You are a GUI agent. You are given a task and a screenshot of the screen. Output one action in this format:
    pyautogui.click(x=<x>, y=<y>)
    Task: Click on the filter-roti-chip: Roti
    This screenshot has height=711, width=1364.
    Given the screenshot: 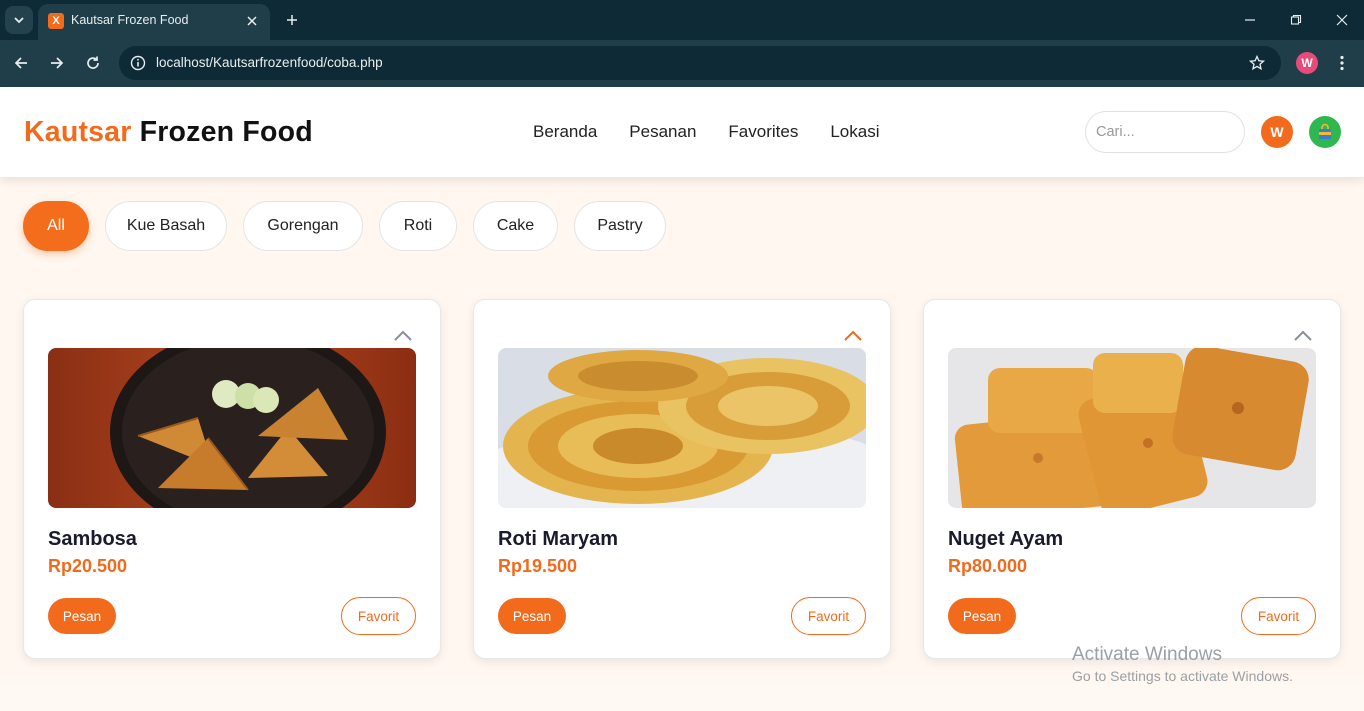 What is the action you would take?
    pyautogui.click(x=418, y=226)
    